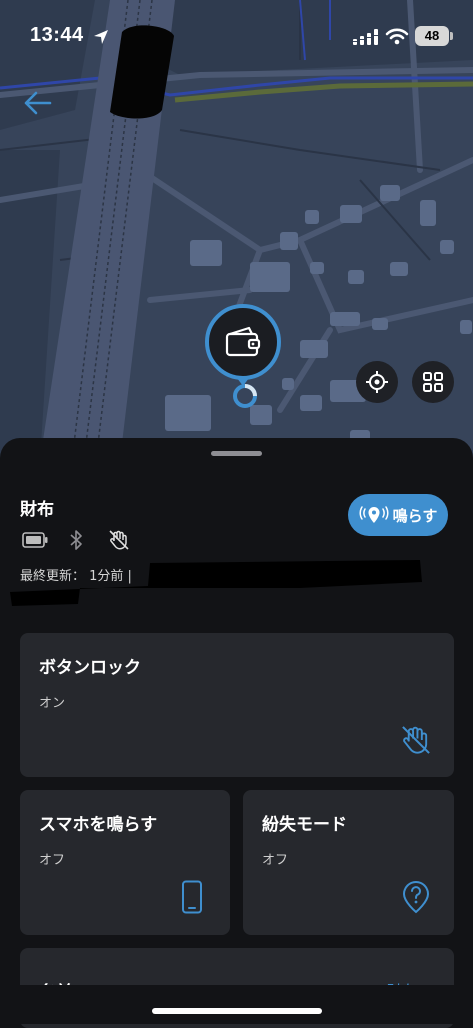  Describe the element at coordinates (57, 35) in the screenshot. I see `status-time: 13:44` at that location.